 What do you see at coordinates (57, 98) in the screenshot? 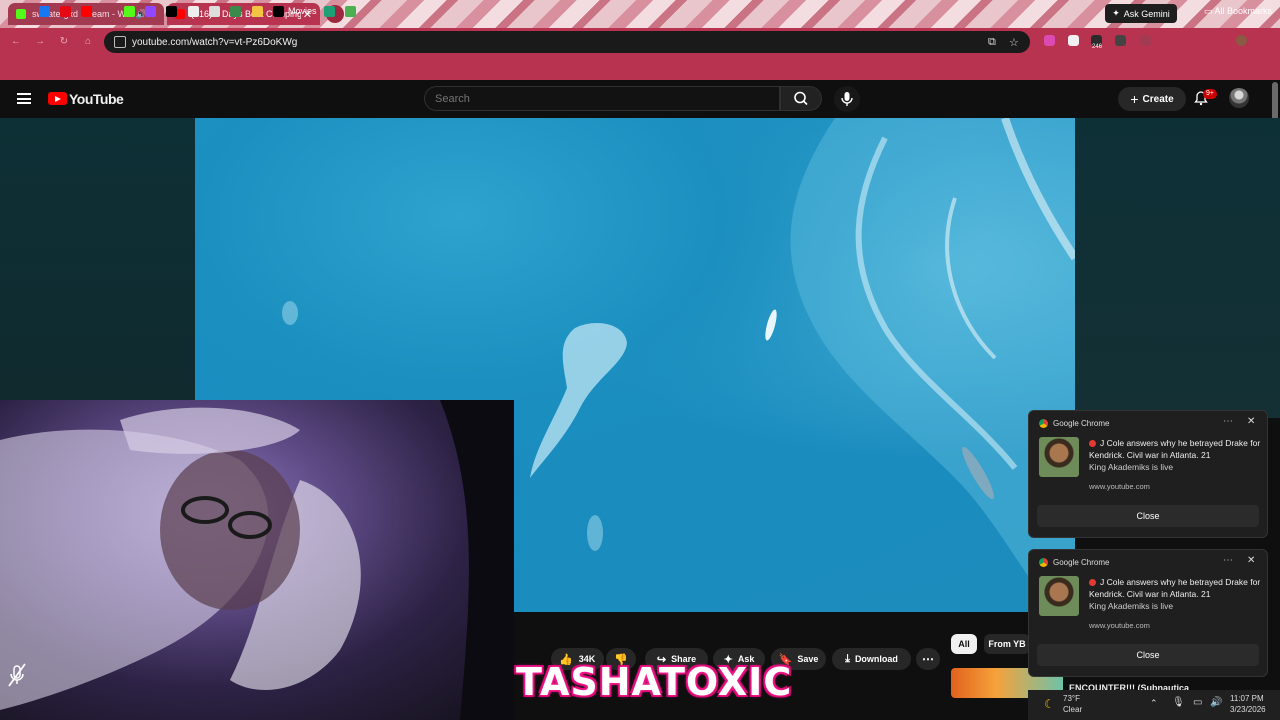
I see `youtube-logo-icon` at bounding box center [57, 98].